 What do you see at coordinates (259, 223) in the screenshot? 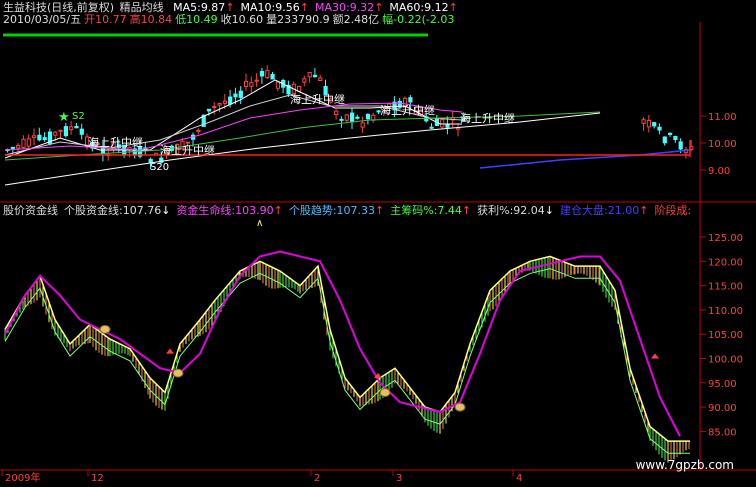
I see `small-marker: ∧` at bounding box center [259, 223].